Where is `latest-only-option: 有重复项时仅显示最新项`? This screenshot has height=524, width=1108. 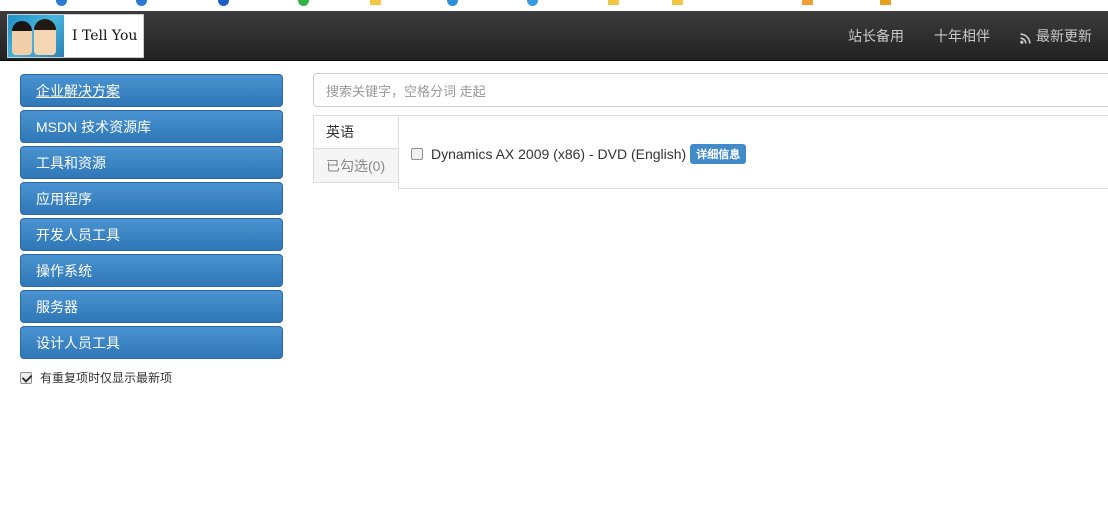
latest-only-option: 有重复项时仅显示最新项 is located at coordinates (151, 377).